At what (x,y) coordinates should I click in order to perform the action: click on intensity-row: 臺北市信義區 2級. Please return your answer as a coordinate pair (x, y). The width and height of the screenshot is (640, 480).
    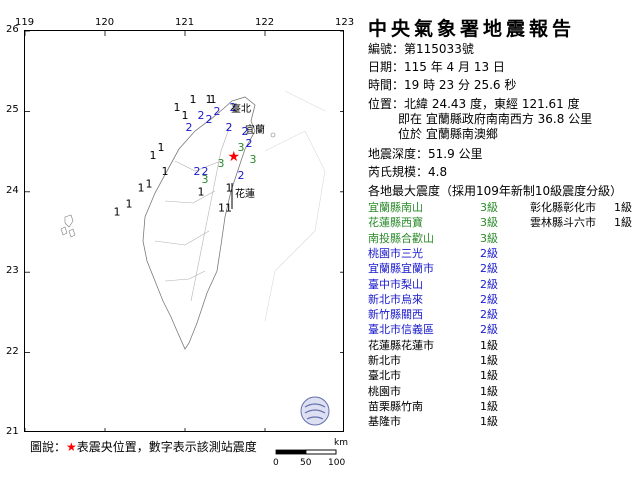
    Looking at the image, I should click on (503, 328).